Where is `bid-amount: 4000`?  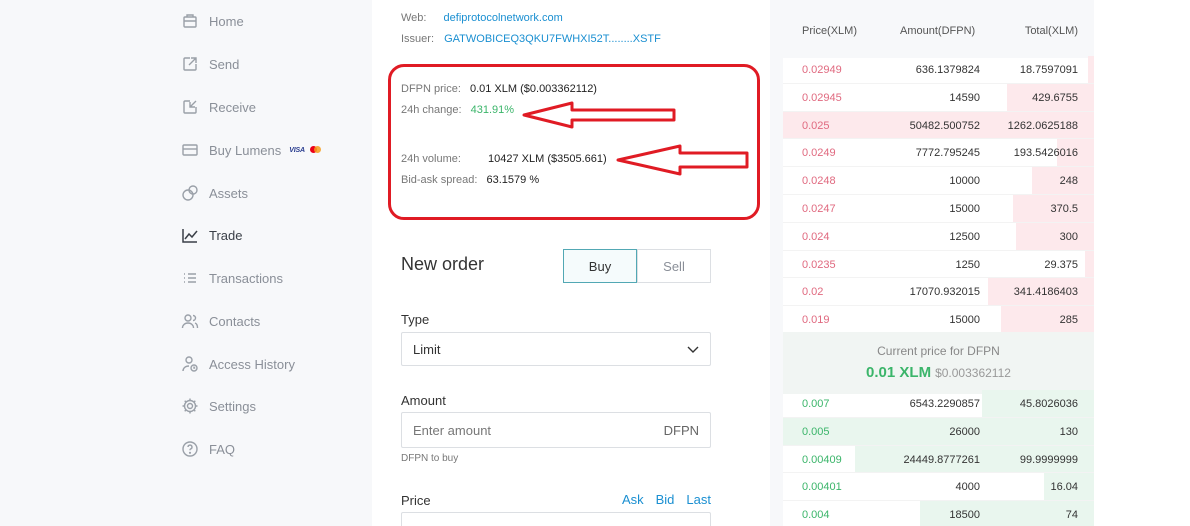
bid-amount: 4000 is located at coordinates (967, 487).